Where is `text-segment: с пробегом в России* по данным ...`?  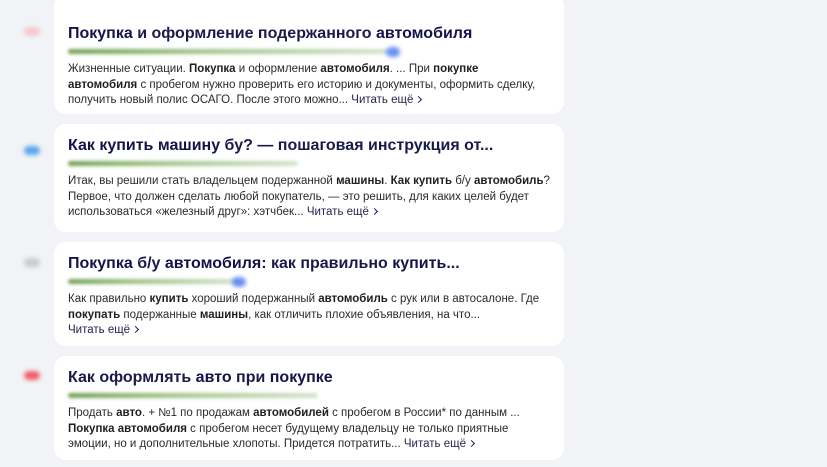
text-segment: с пробегом в России* по данным ... is located at coordinates (424, 413).